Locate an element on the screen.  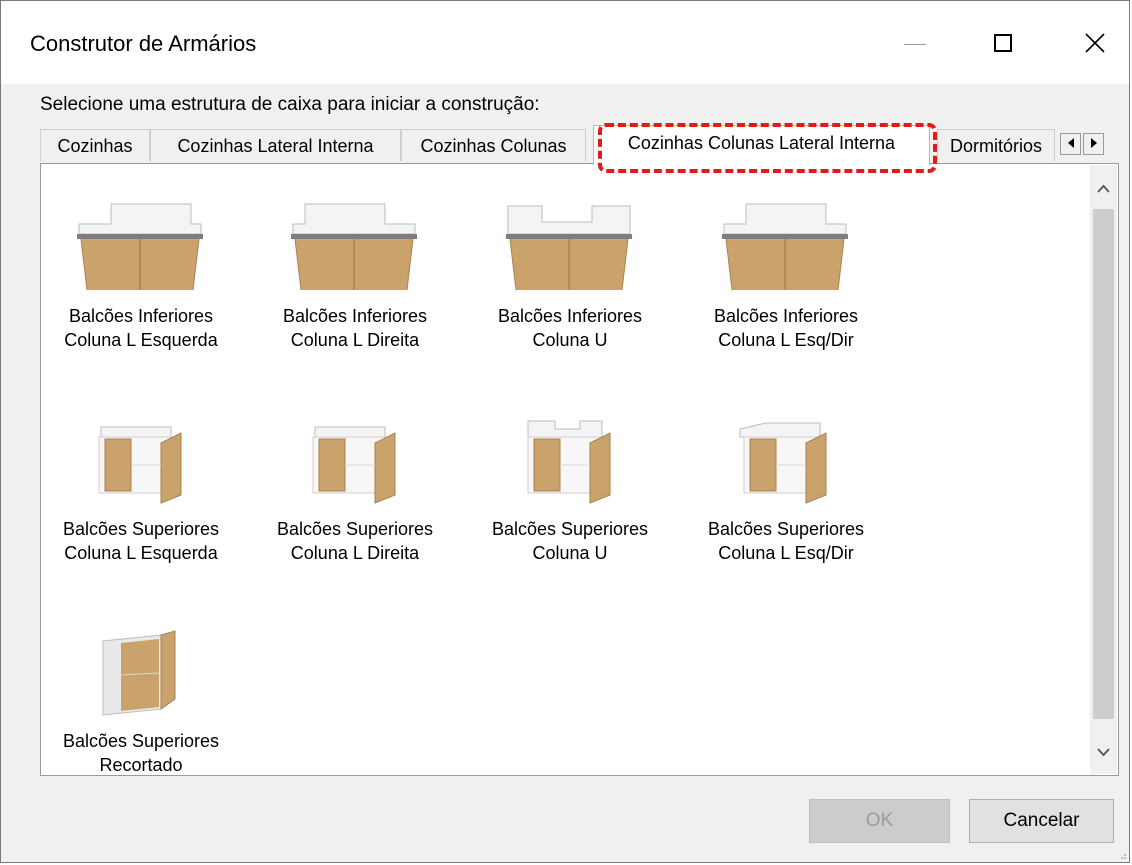
close-icon is located at coordinates (1095, 43).